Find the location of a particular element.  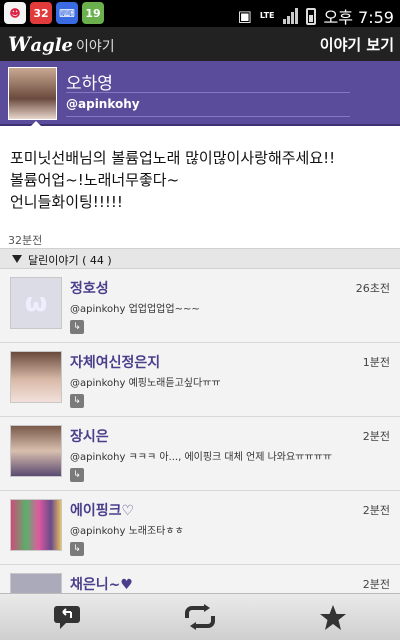

reply-author: 정호성 is located at coordinates (89, 288).